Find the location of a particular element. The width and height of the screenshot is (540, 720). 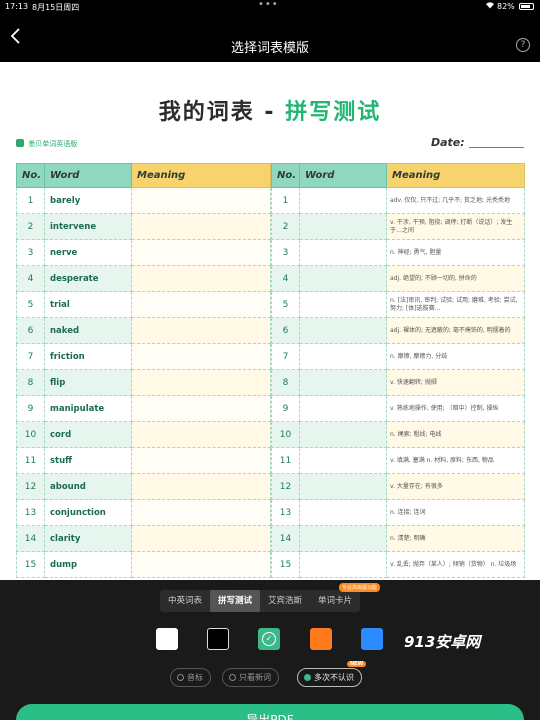

row-meaning: n. 绳索; 粗线; 电线 is located at coordinates (455, 434).